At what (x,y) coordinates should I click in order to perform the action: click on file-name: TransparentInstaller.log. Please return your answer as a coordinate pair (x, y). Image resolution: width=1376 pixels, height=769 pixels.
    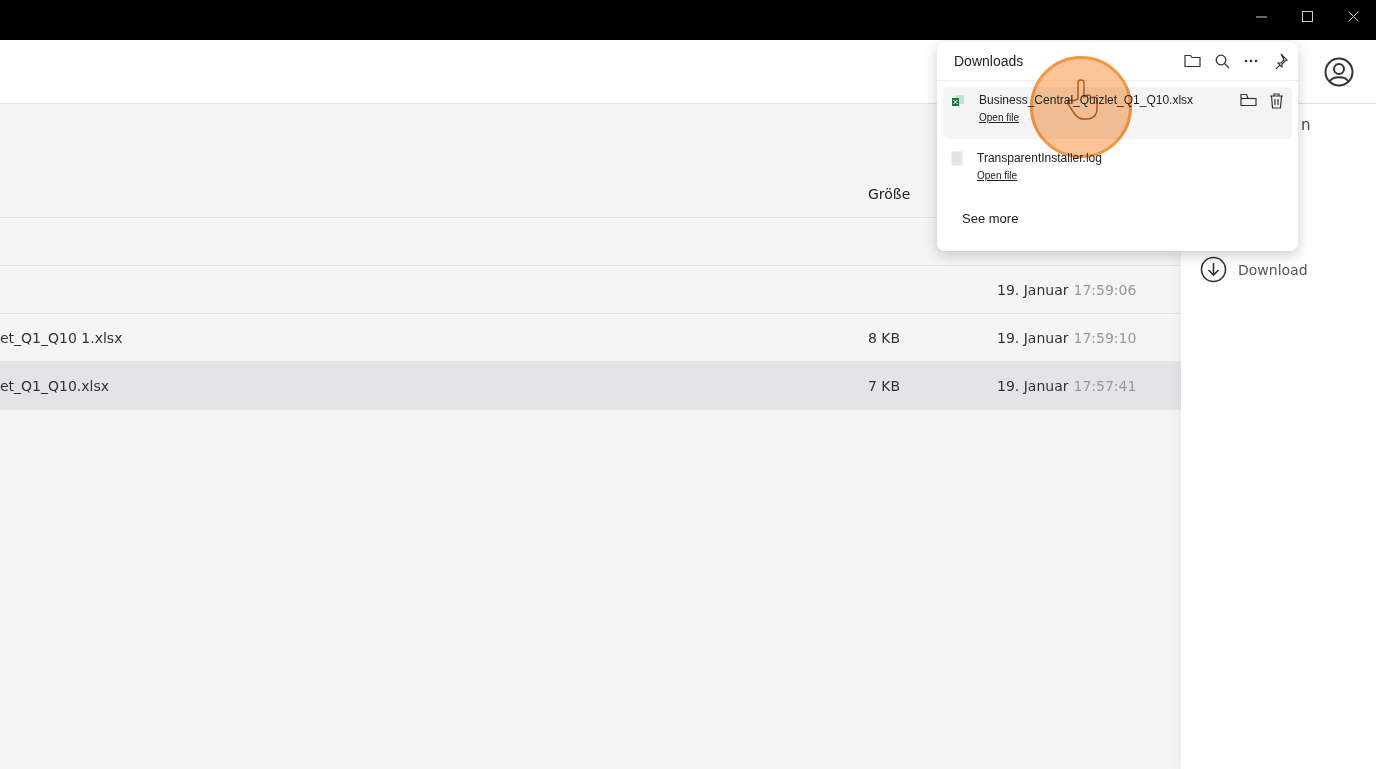
    Looking at the image, I should click on (1040, 158).